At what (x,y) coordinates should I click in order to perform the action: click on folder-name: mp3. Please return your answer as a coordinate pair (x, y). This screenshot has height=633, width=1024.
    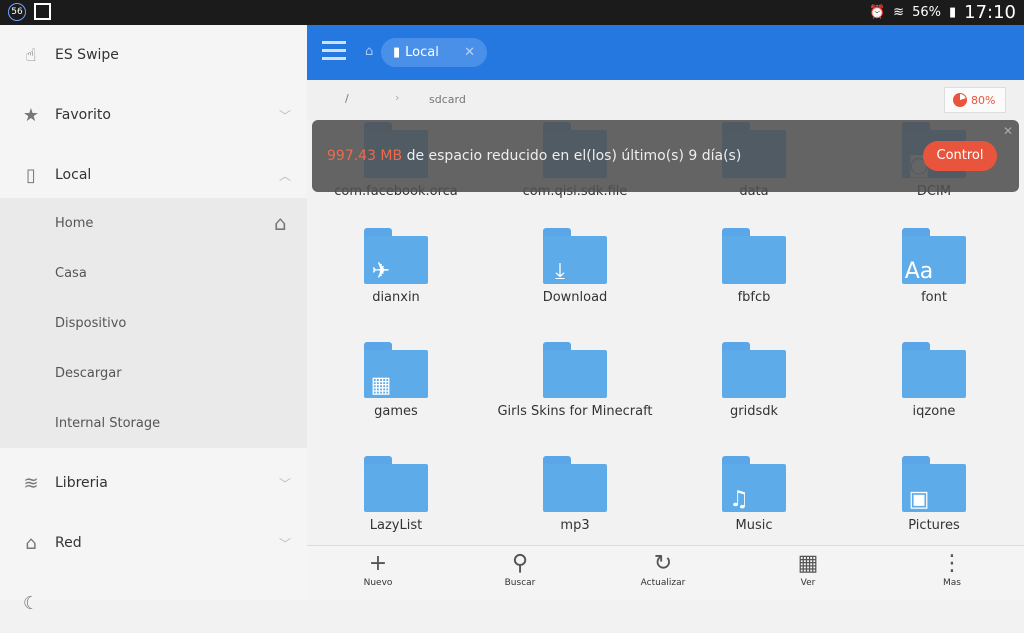
    Looking at the image, I should click on (575, 525).